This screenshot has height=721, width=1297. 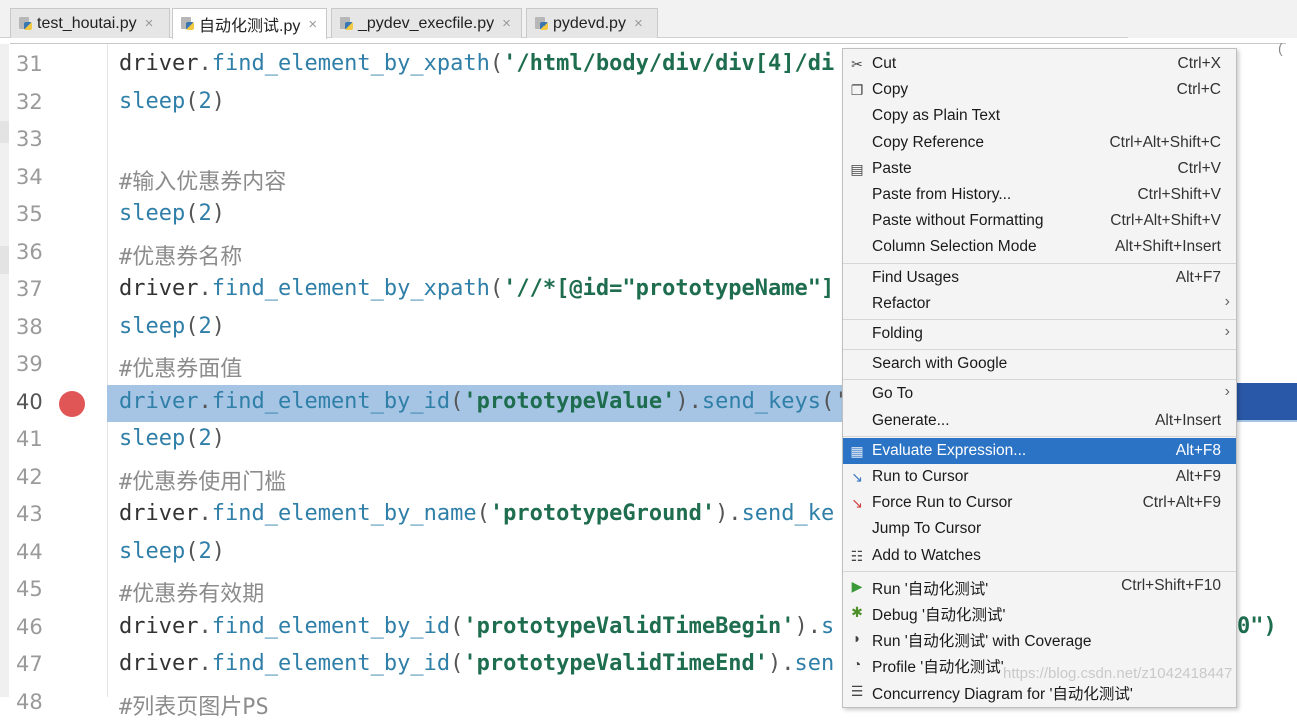 I want to click on watches-icon: ☷, so click(x=857, y=555).